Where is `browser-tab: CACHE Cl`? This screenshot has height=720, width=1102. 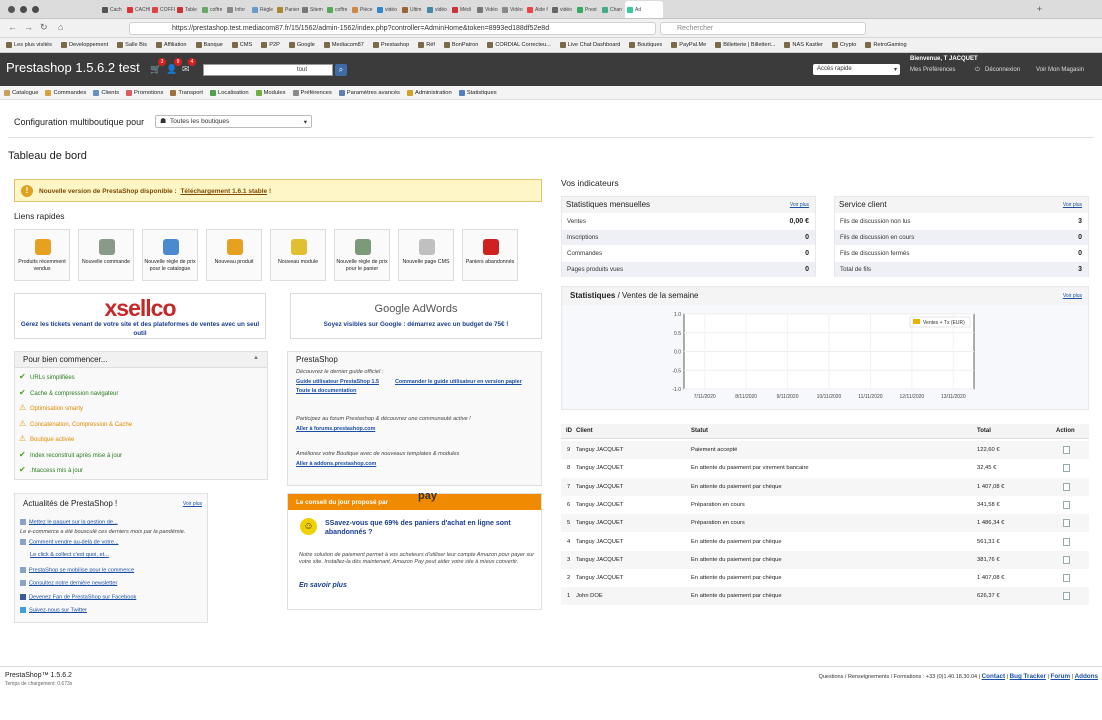
browser-tab: CACHE Cl is located at coordinates (137, 9).